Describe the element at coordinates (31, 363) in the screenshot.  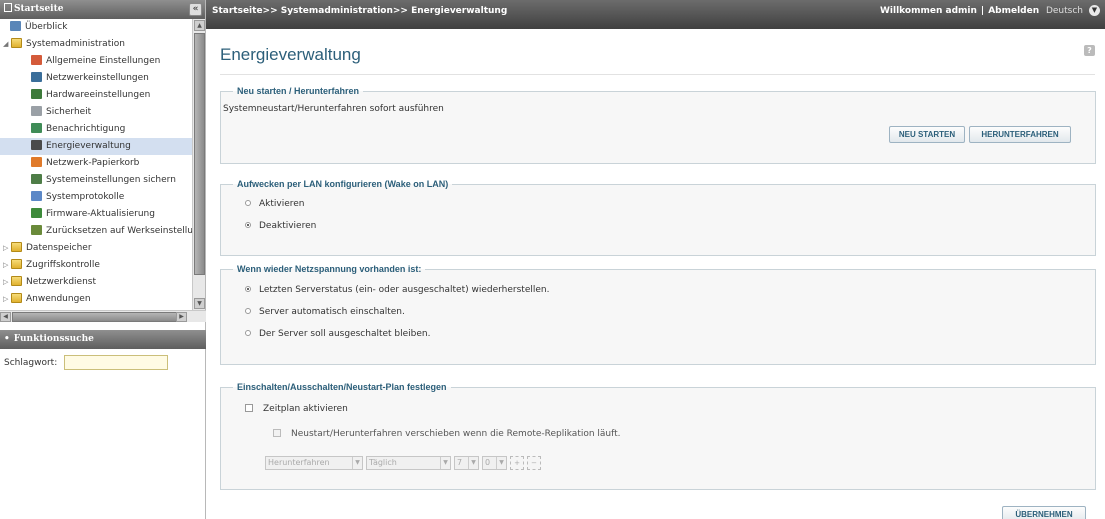
I see `keyword-label: Schlagwort:` at that location.